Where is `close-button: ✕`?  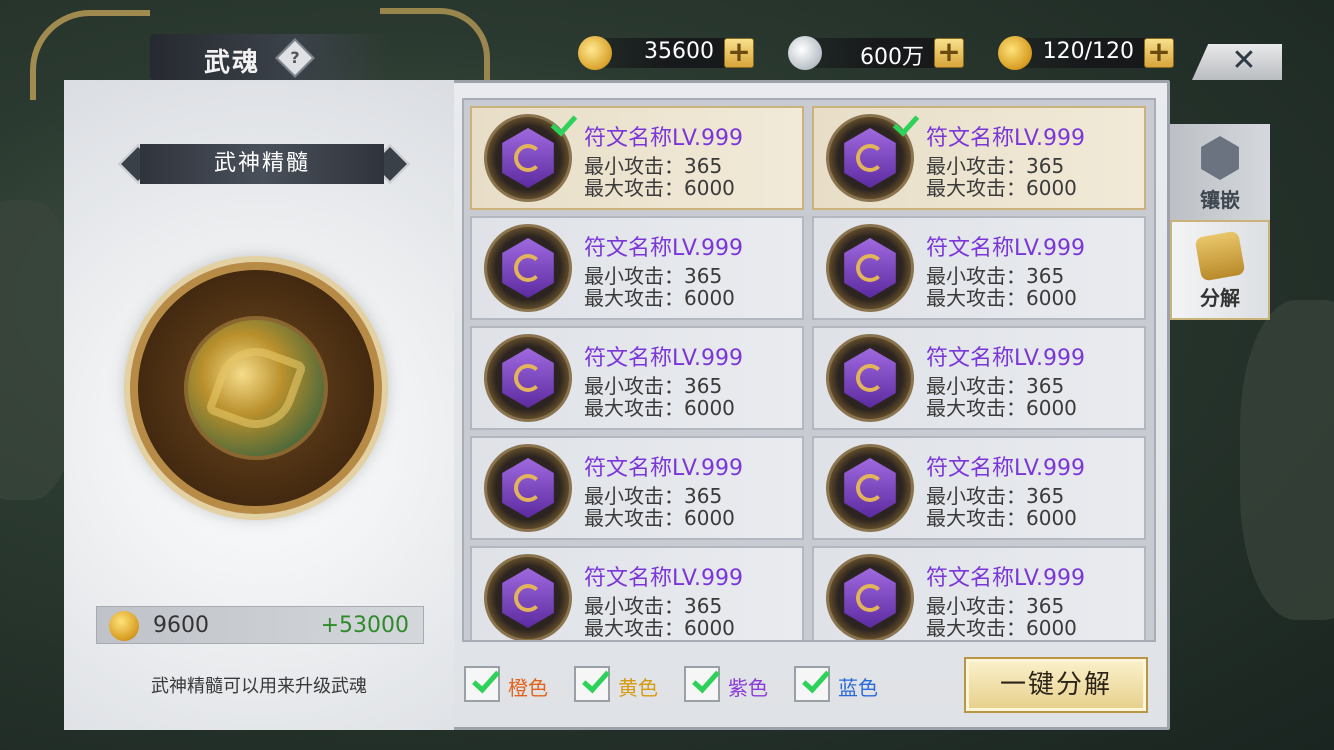
close-button: ✕ is located at coordinates (1237, 62).